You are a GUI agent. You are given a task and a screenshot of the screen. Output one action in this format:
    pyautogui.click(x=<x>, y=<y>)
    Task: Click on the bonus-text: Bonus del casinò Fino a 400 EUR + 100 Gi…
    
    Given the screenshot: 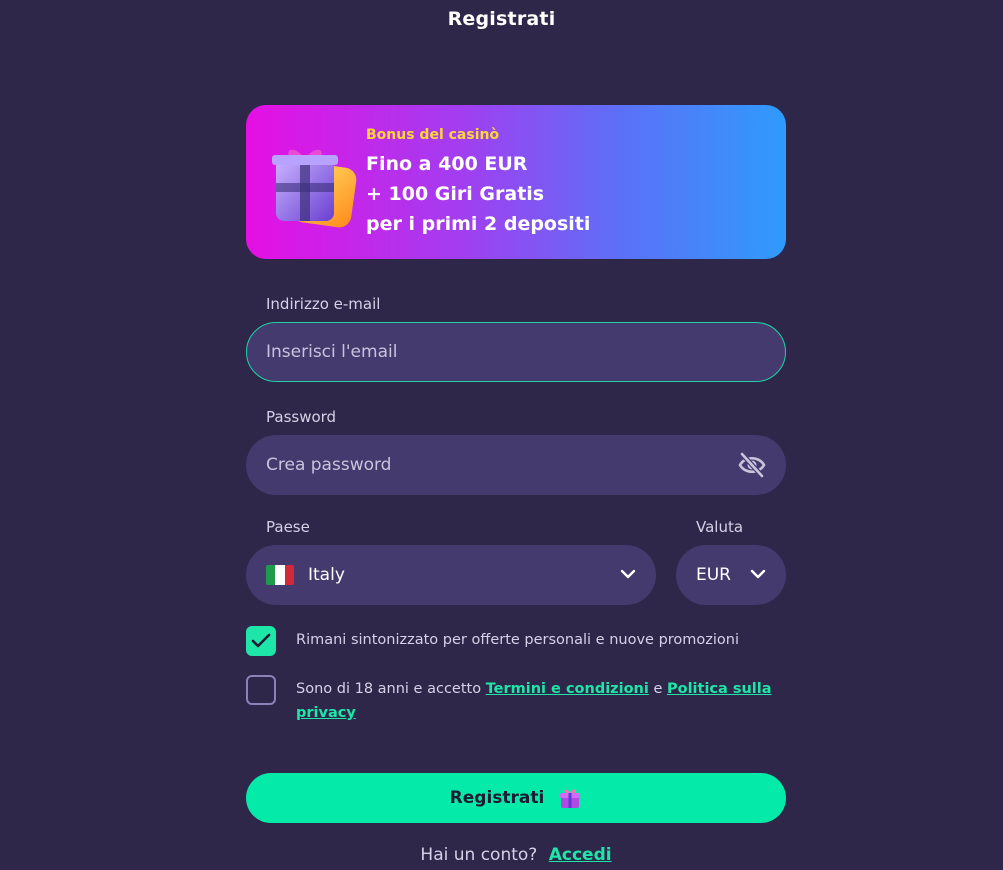 What is the action you would take?
    pyautogui.click(x=478, y=183)
    